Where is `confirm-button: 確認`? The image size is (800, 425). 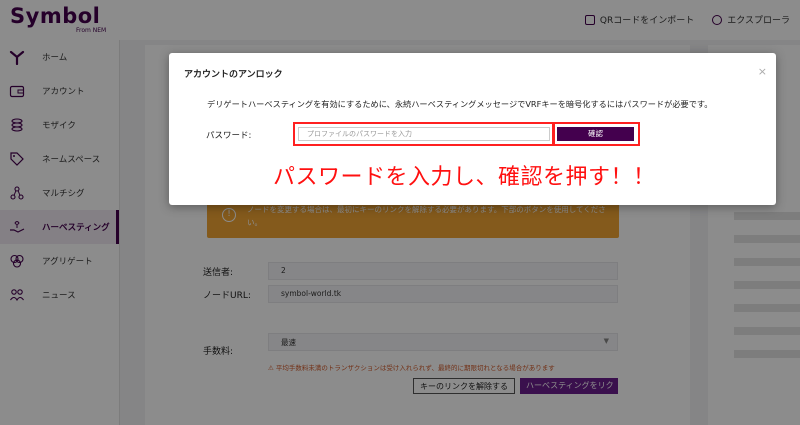 confirm-button: 確認 is located at coordinates (595, 134).